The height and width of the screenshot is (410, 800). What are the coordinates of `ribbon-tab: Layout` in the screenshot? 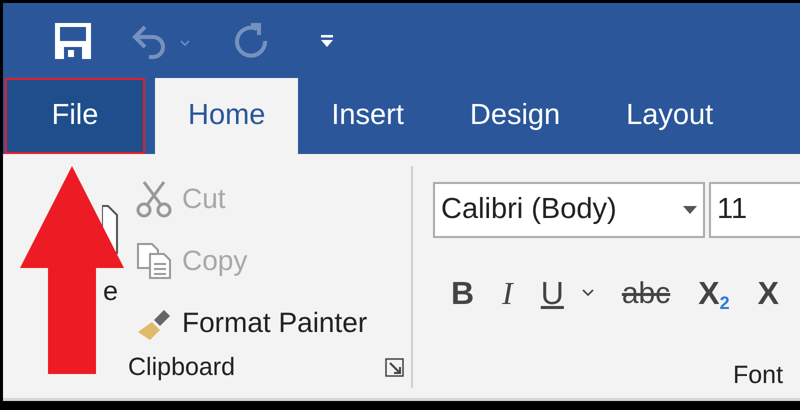 It's located at (669, 116).